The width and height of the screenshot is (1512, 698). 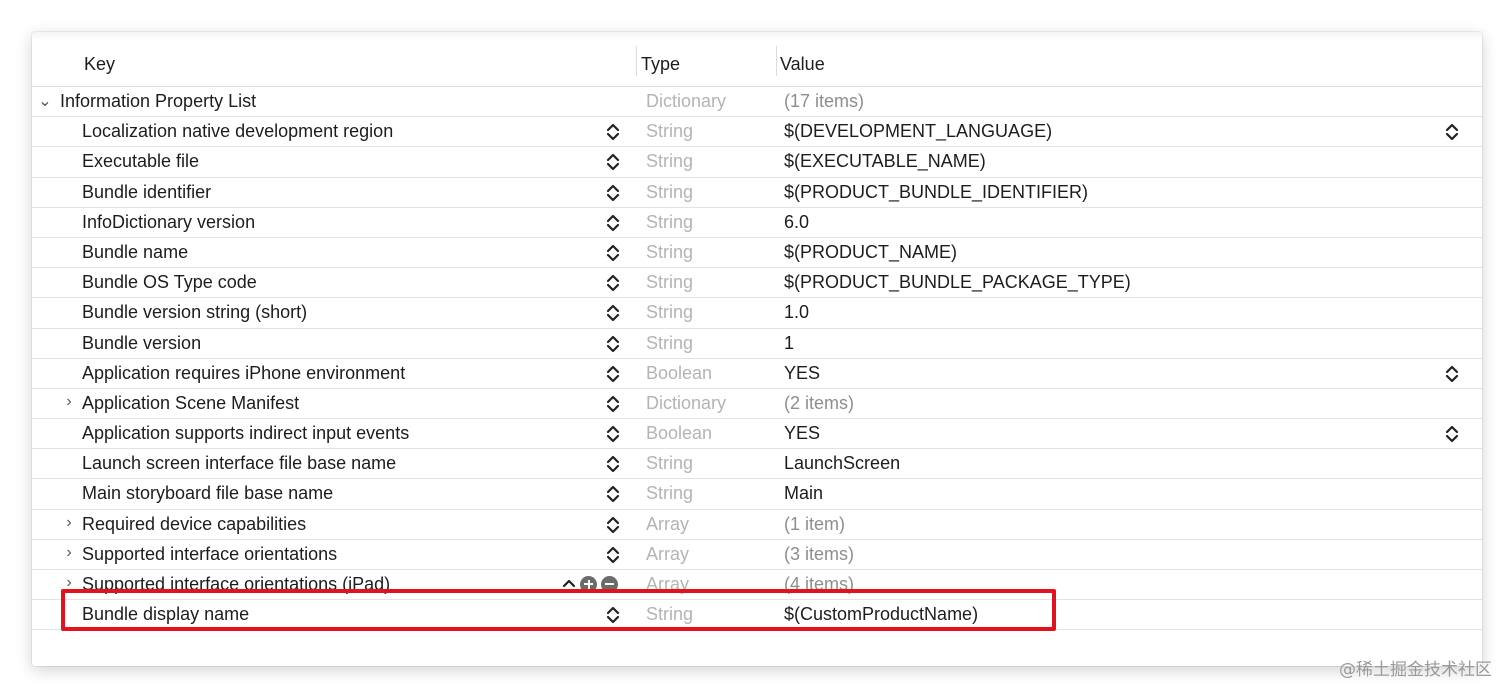 What do you see at coordinates (194, 312) in the screenshot?
I see `row-key: Bundle version string (short)` at bounding box center [194, 312].